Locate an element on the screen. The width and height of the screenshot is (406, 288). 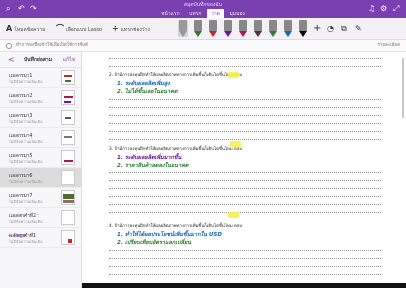
ink-to-shape-icon: ⧉ is located at coordinates (344, 29).